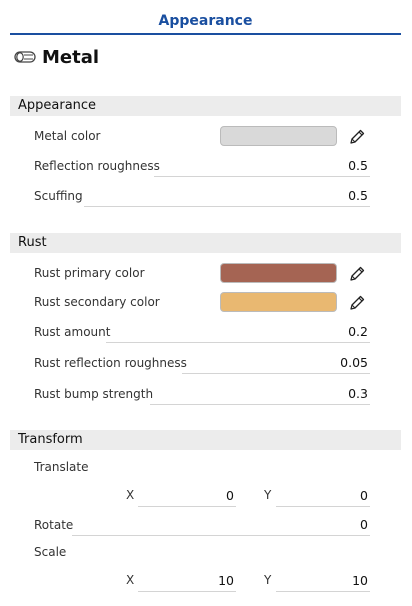 The width and height of the screenshot is (412, 606). Describe the element at coordinates (354, 362) in the screenshot. I see `rust-reflection-roughness-input: 0.05` at that location.